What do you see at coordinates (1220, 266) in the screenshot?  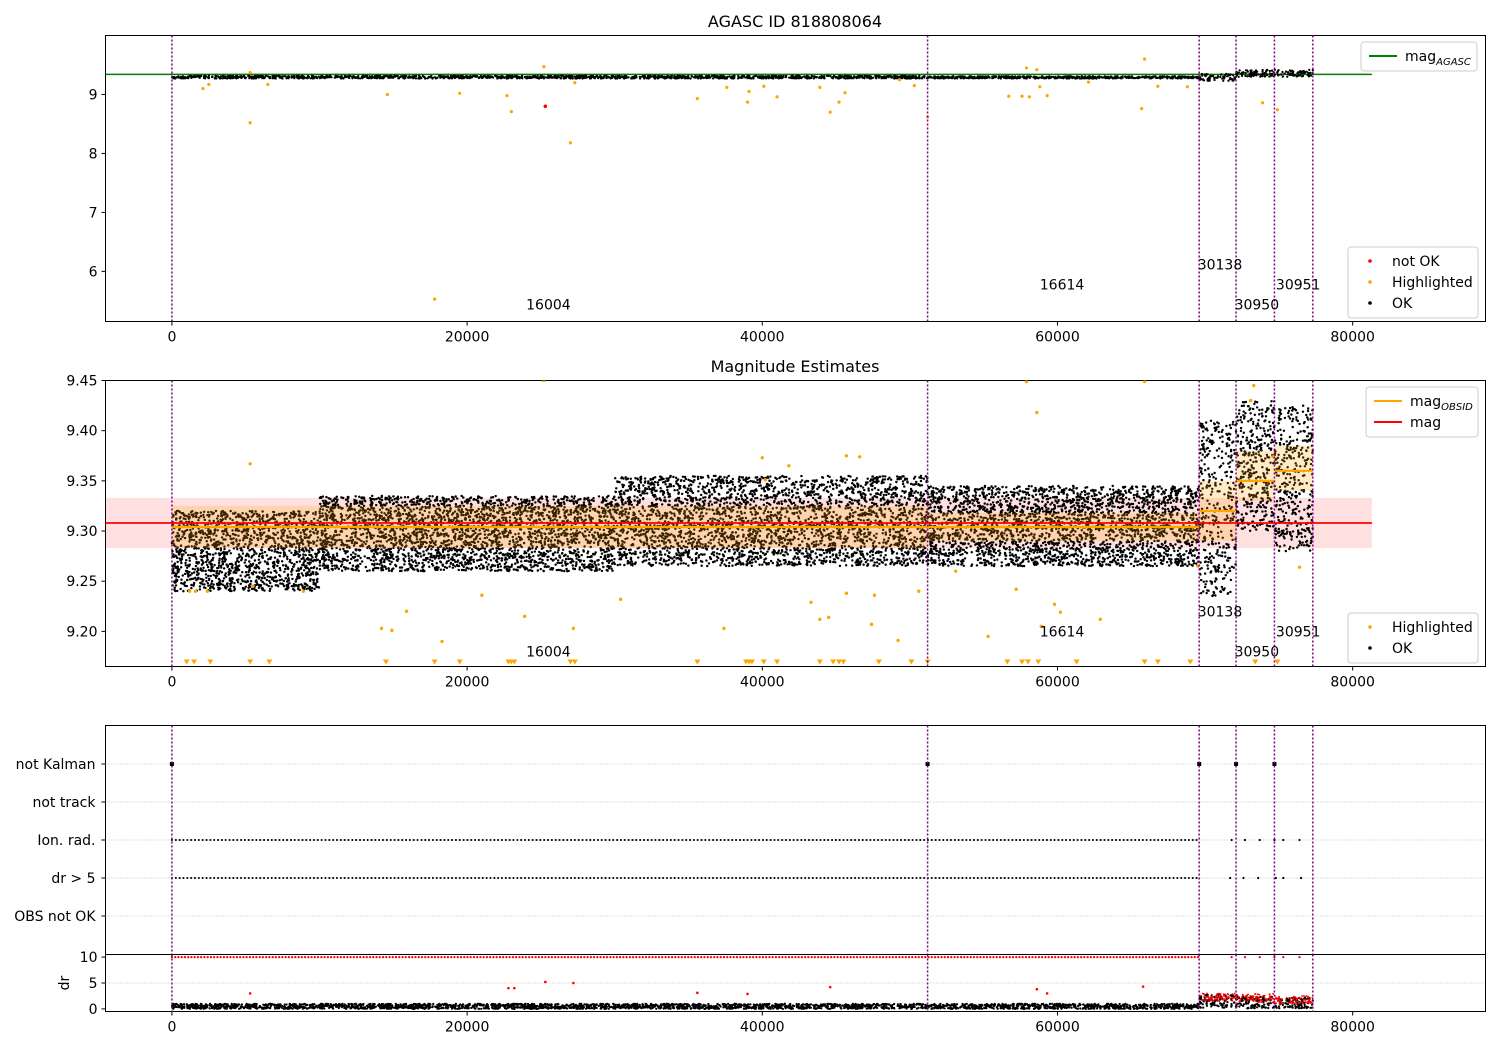 I see `panel1-obsid-label: 30138` at bounding box center [1220, 266].